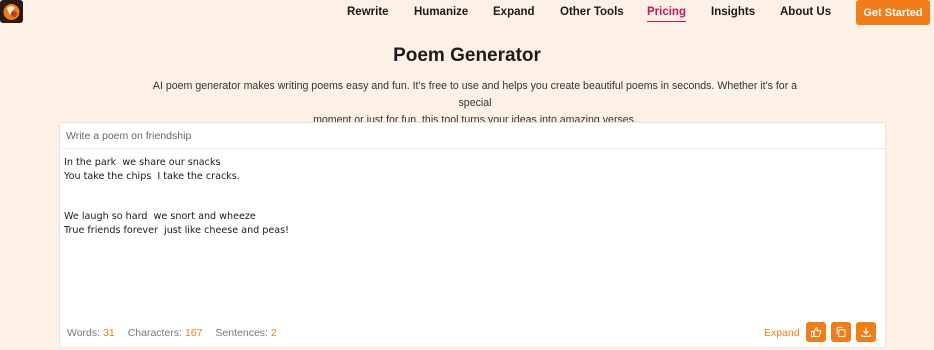  I want to click on words-stat: Words: 31, so click(91, 333).